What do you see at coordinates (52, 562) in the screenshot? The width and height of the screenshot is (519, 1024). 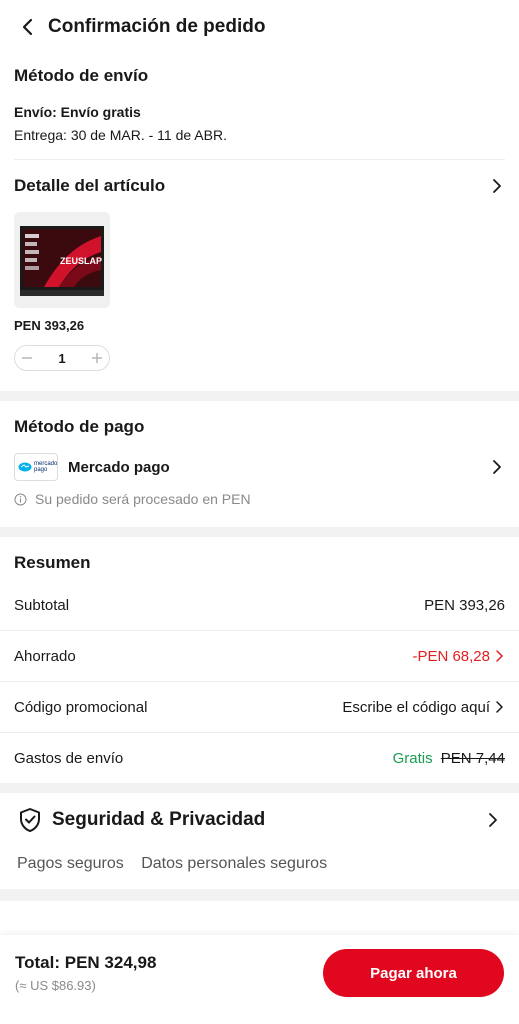 I see `summary-title: Resumen` at bounding box center [52, 562].